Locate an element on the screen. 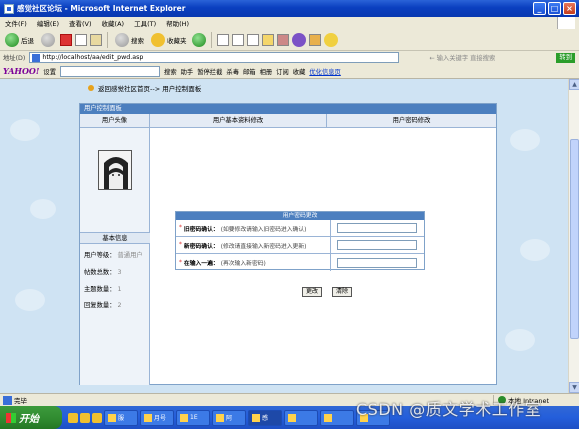 The image size is (579, 429). post-count-row: 帖数总数： 3 is located at coordinates (103, 271).